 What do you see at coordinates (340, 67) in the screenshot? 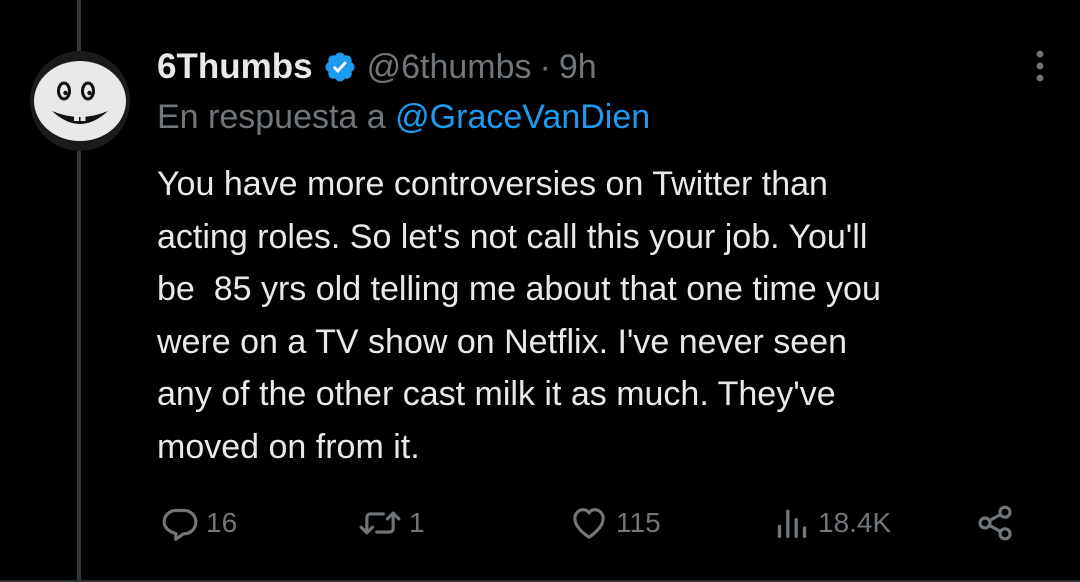
I see `verified-badge-icon` at bounding box center [340, 67].